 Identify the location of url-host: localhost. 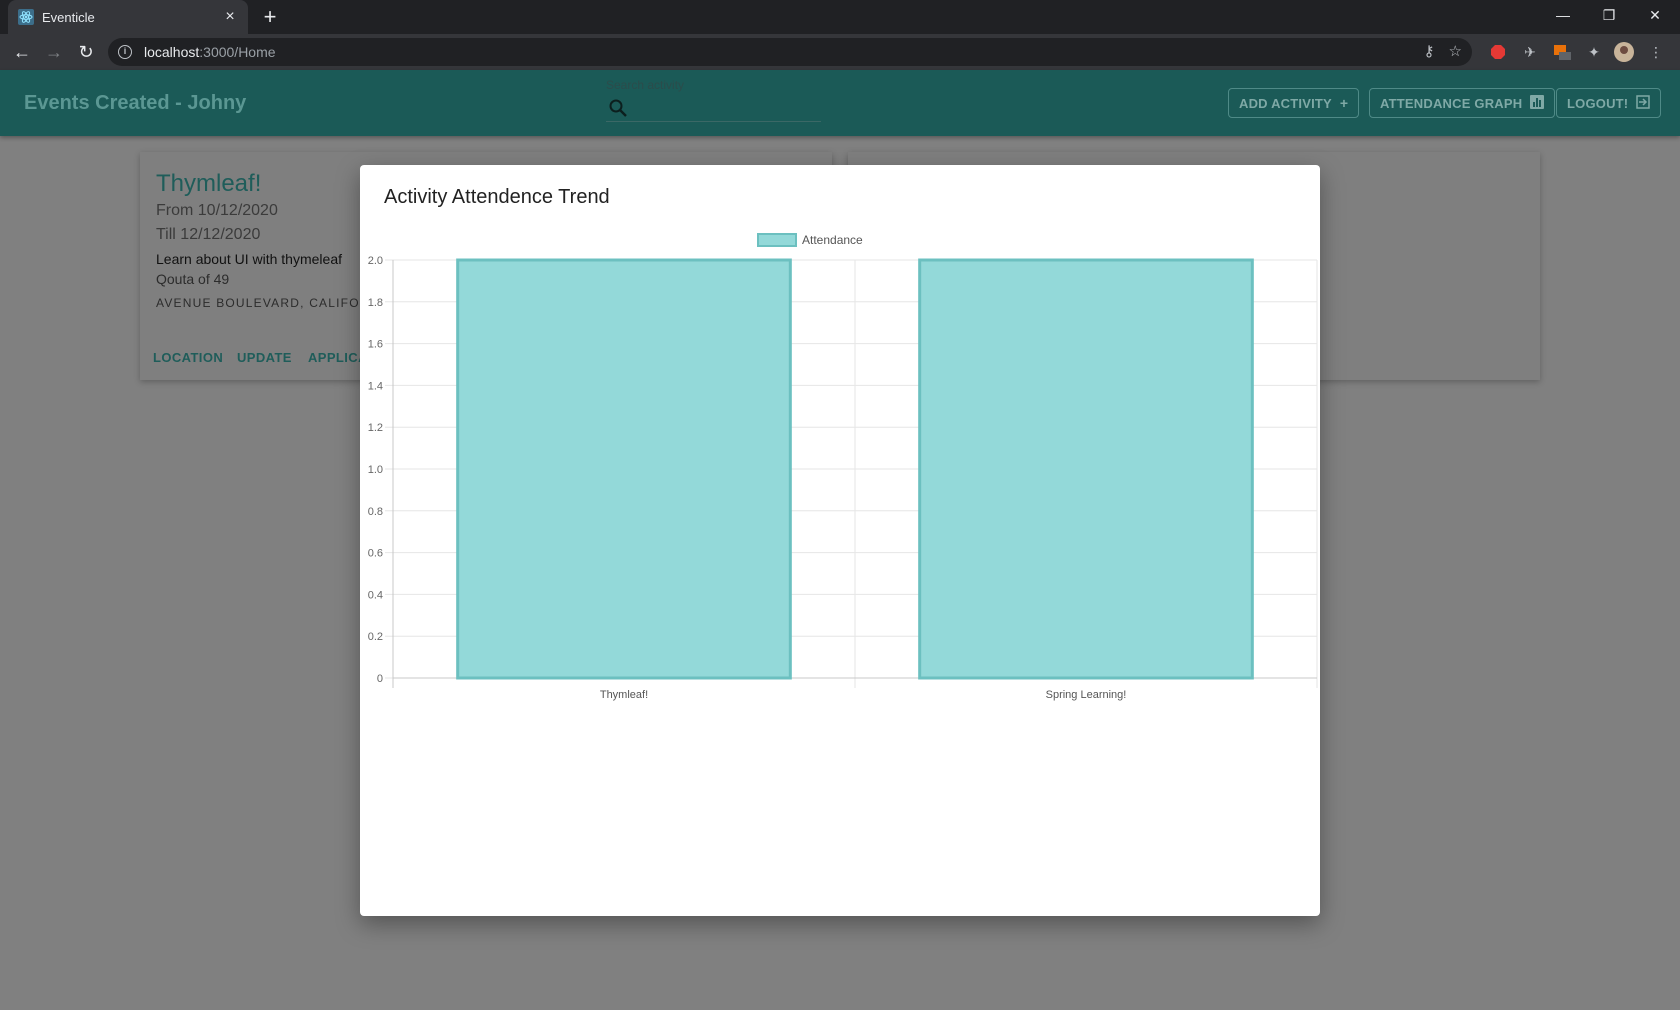
(172, 52).